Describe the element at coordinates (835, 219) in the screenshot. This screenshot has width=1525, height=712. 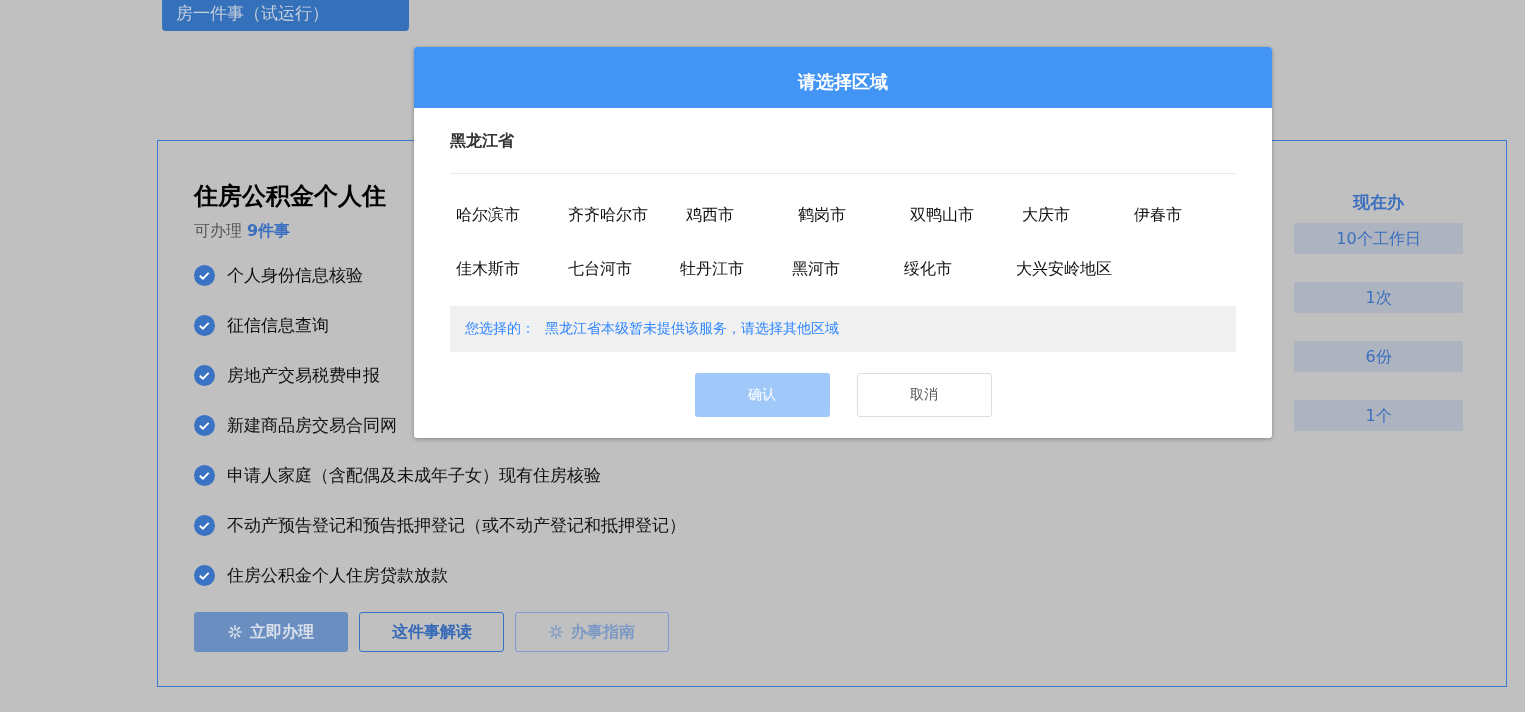
I see `city-option: 鹤岗市` at that location.